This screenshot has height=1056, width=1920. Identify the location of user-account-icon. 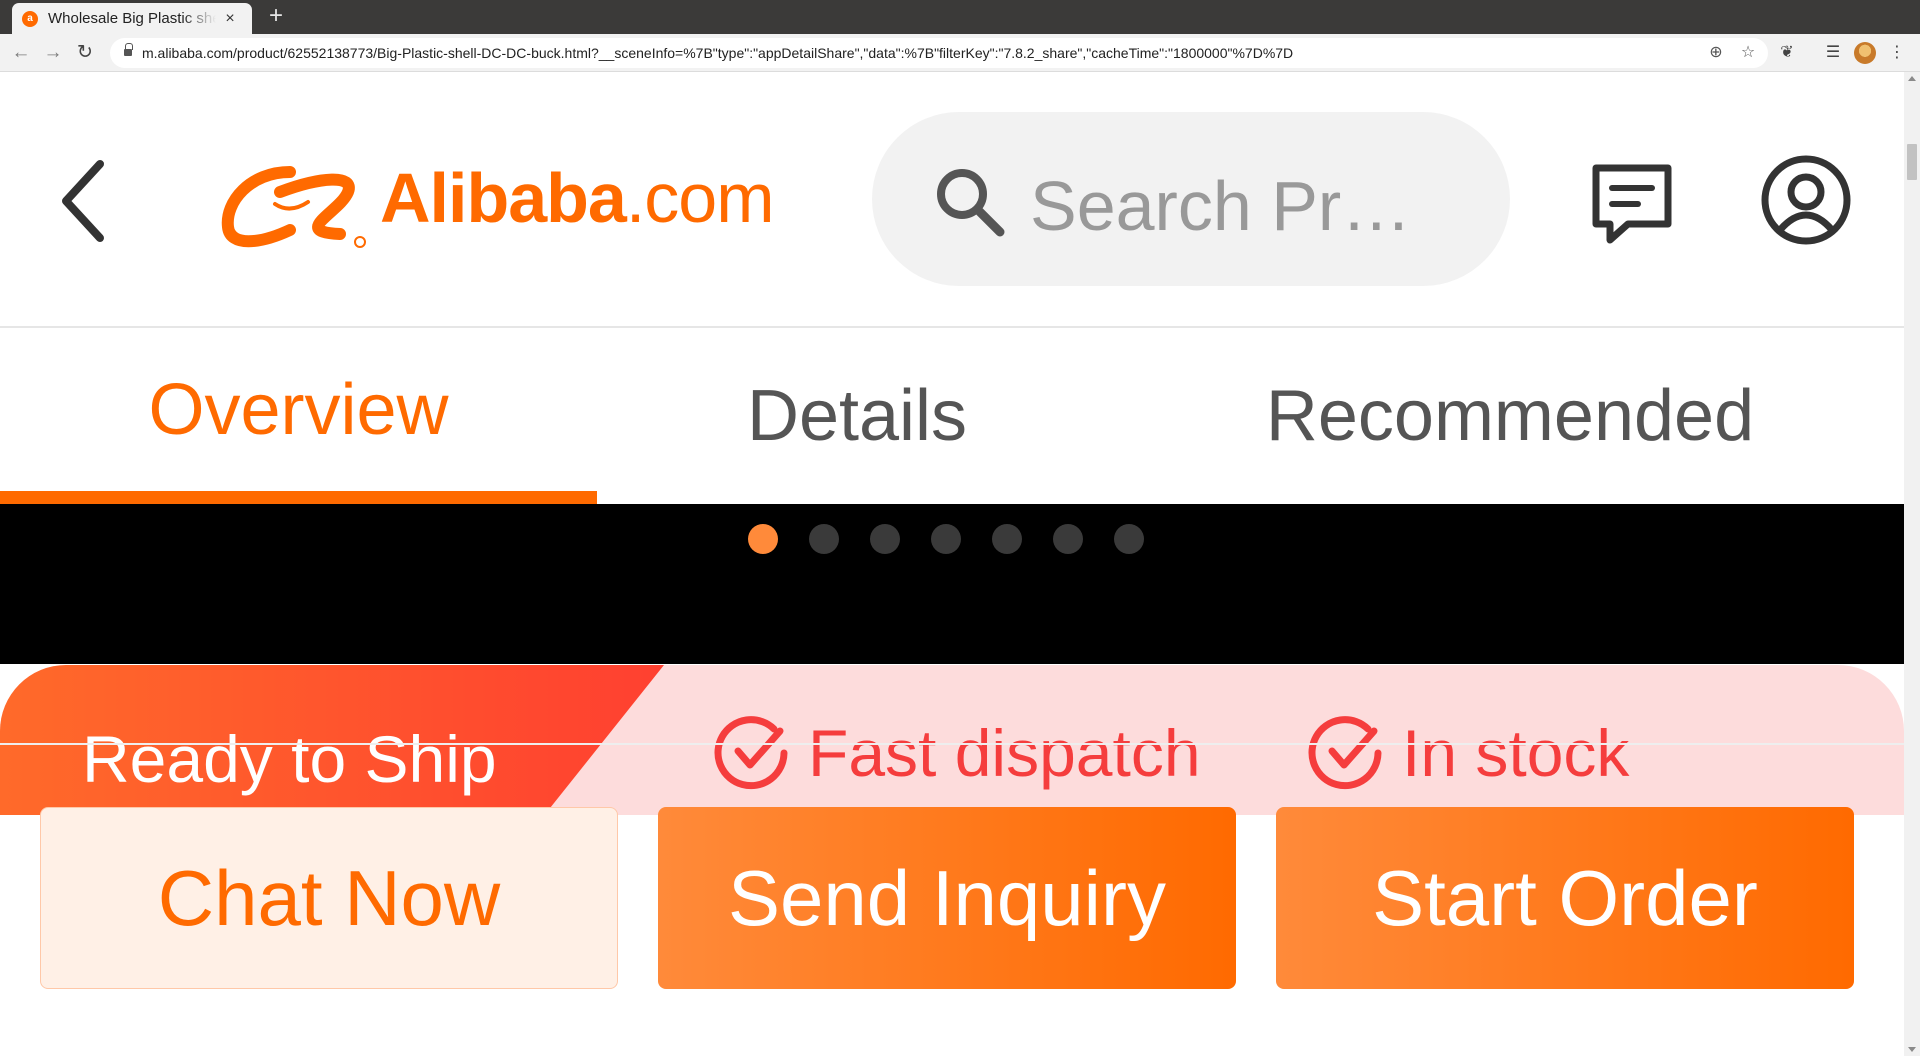
(1806, 200).